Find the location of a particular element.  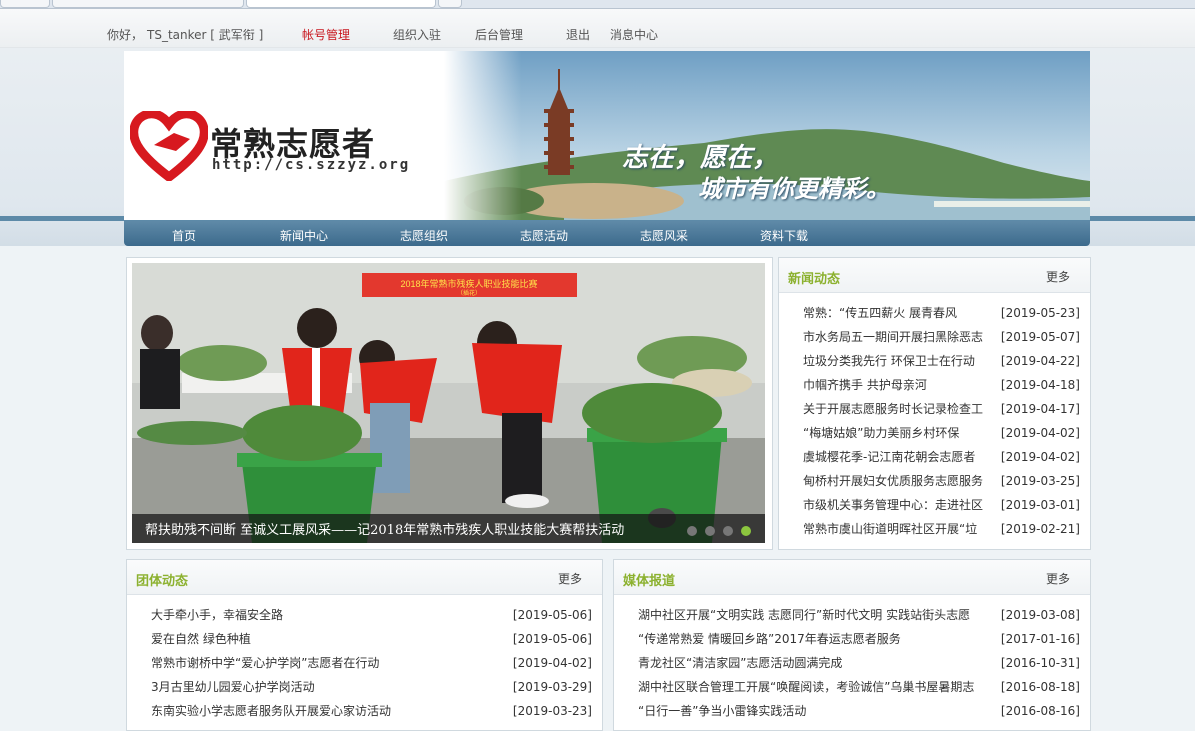

nav-news-center: 新闻中心 is located at coordinates (304, 235).